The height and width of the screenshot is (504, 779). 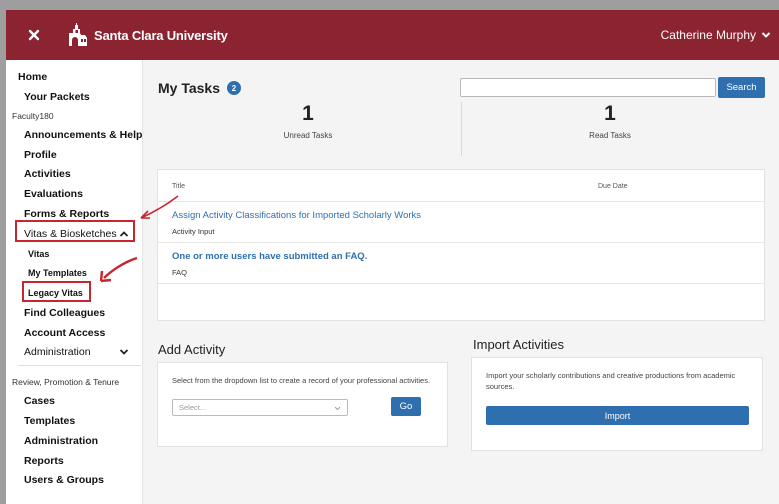 I want to click on annotation-arrows, so click(x=139, y=239).